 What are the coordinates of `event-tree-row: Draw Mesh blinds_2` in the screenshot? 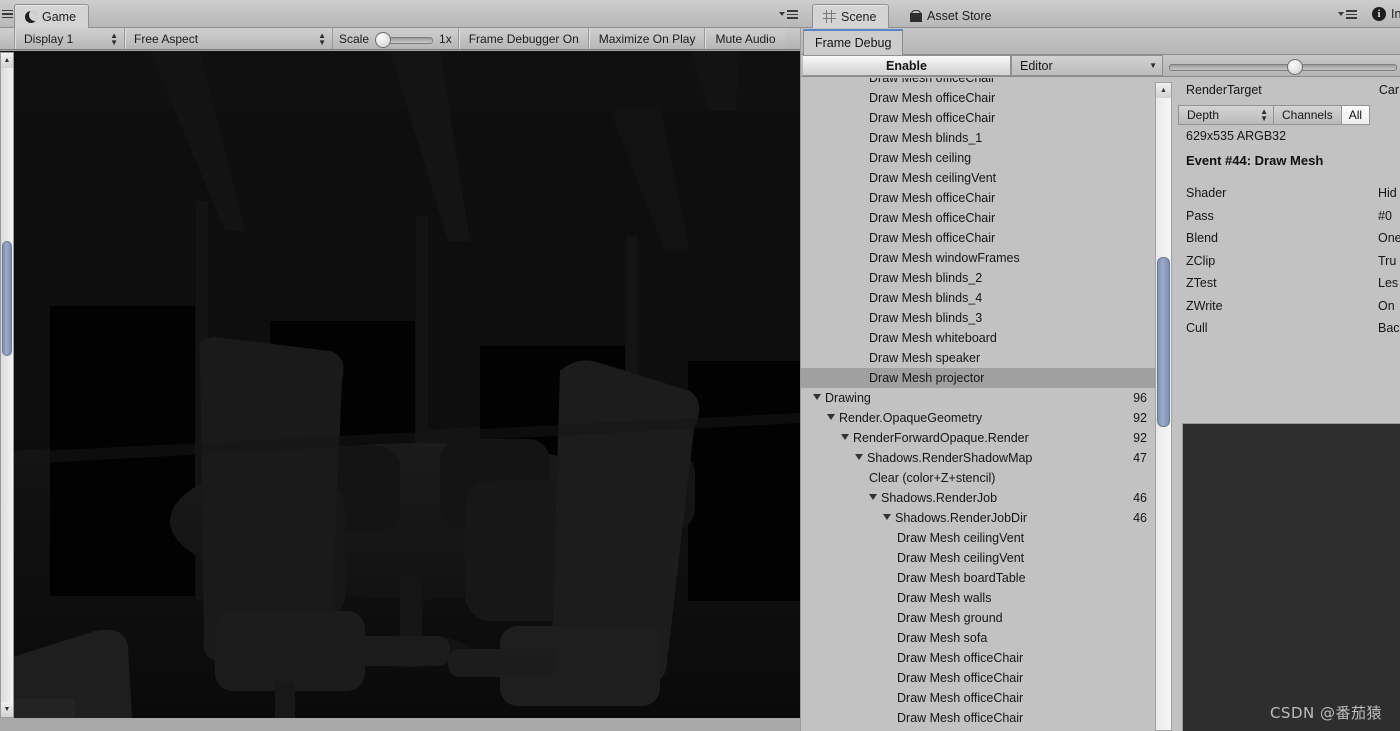 It's located at (981, 278).